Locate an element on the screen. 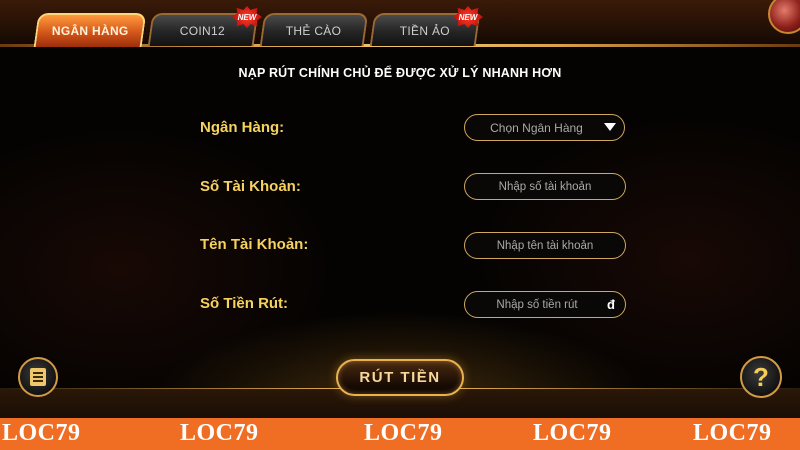 This screenshot has height=450, width=800. account-name-placeholder: Nhập tên tài khoản is located at coordinates (545, 245).